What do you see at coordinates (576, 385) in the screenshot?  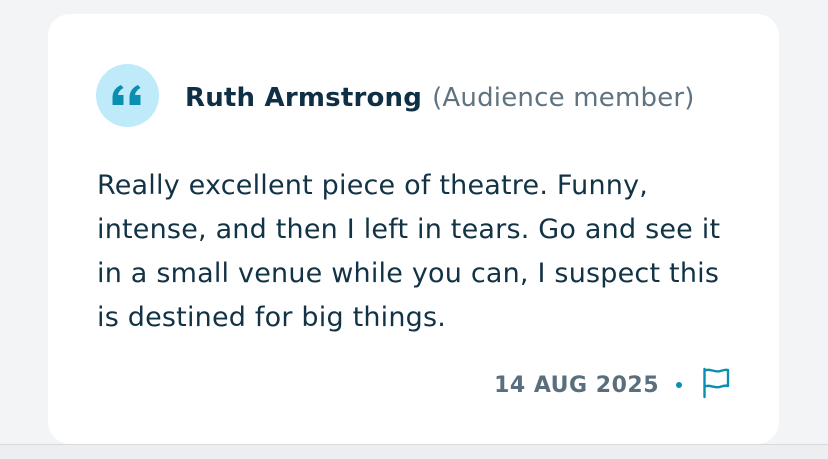 I see `review-date: 14 AUG 2025` at bounding box center [576, 385].